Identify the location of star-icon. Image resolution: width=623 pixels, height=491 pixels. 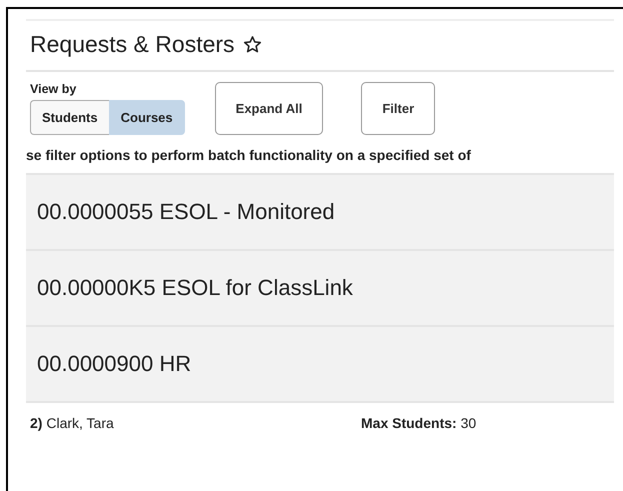
(252, 44).